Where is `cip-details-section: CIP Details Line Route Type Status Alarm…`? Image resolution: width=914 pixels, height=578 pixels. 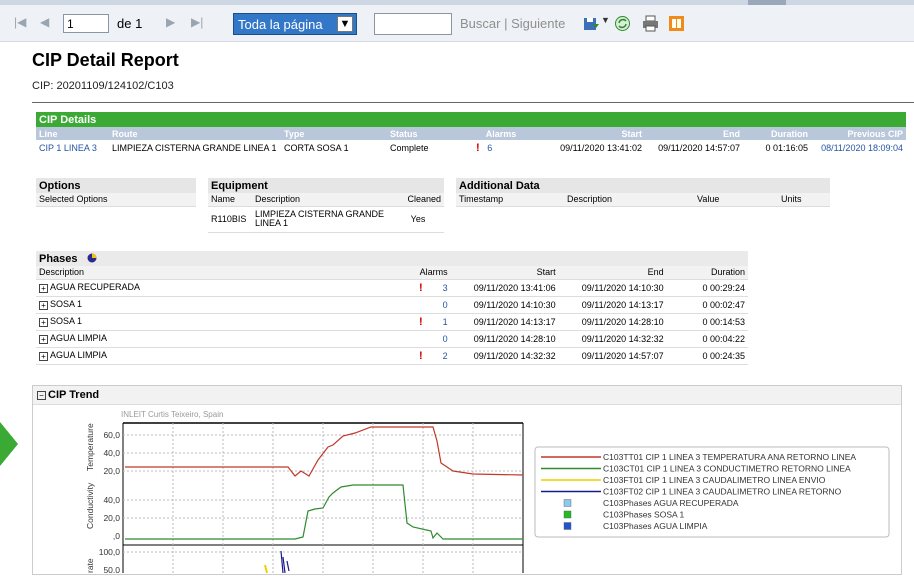 cip-details-section: CIP Details Line Route Type Status Alarm… is located at coordinates (471, 134).